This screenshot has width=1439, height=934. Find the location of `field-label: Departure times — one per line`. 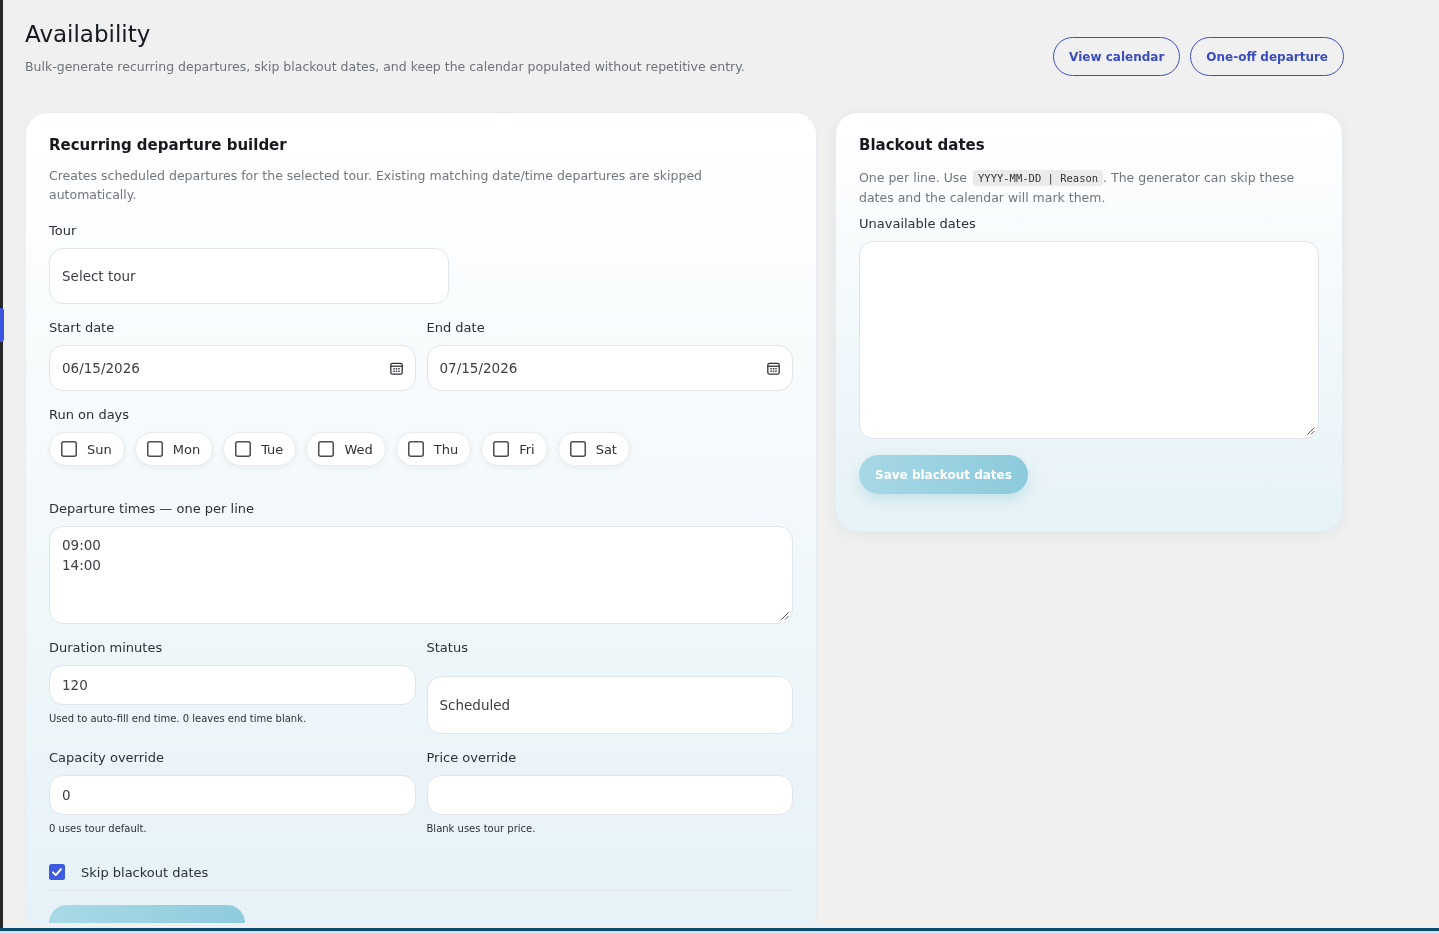

field-label: Departure times — one per line is located at coordinates (152, 509).